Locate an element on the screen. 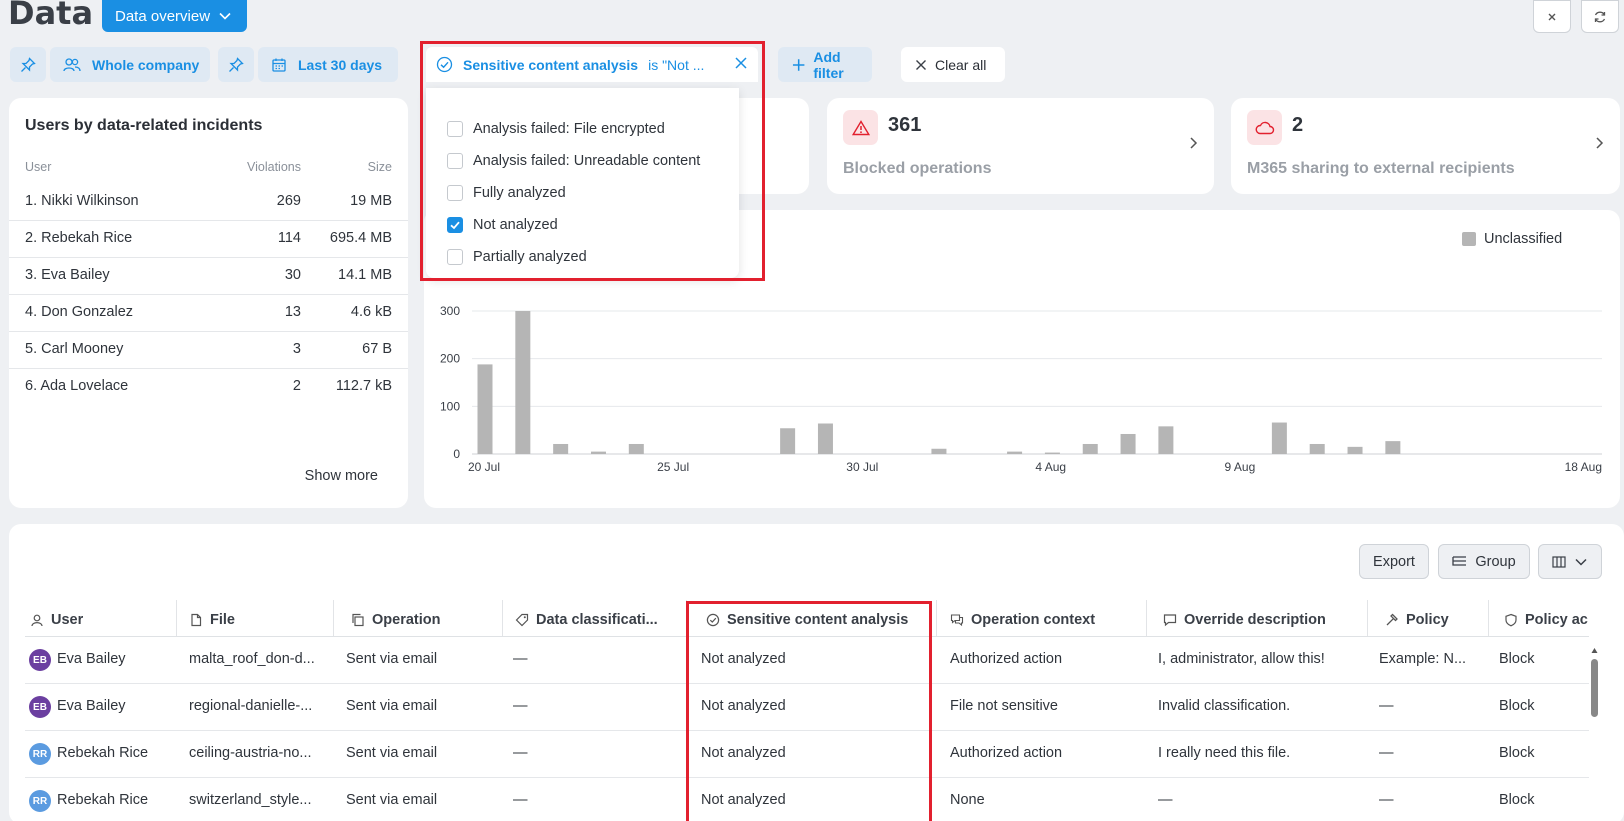 The image size is (1624, 821). period-filter: Last 30 days is located at coordinates (328, 64).